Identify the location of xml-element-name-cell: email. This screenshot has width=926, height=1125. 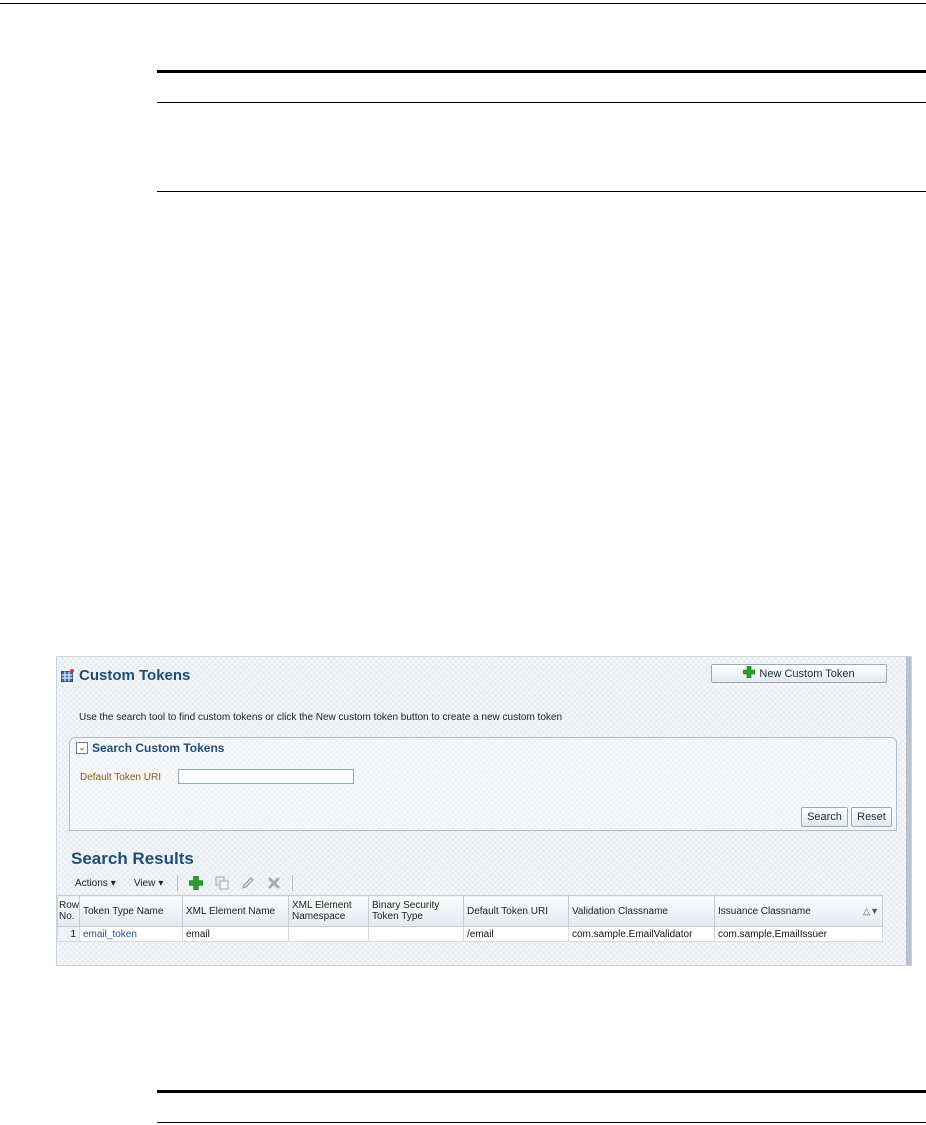
(235, 934).